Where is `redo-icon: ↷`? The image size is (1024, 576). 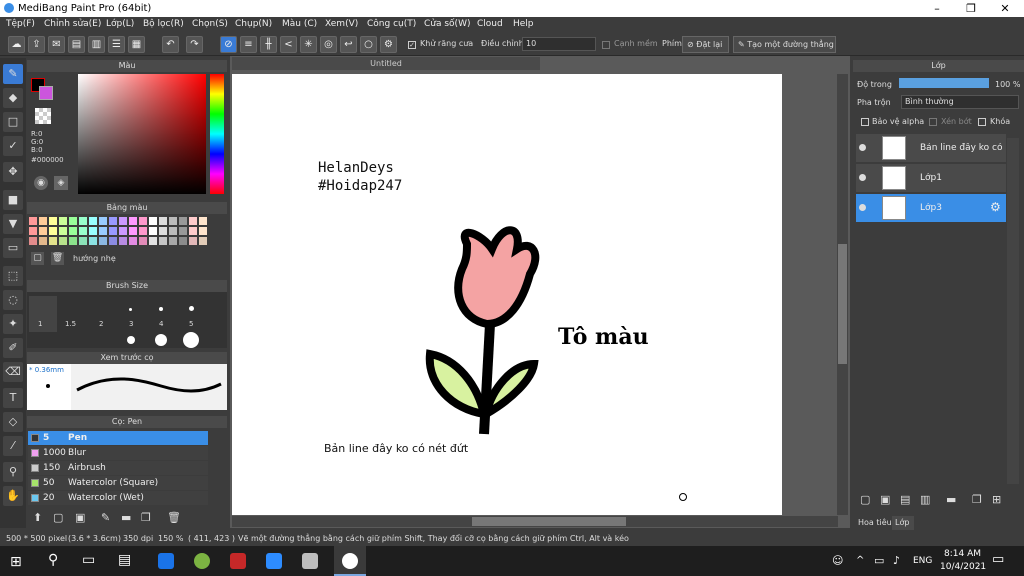
redo-icon: ↷ is located at coordinates (194, 44).